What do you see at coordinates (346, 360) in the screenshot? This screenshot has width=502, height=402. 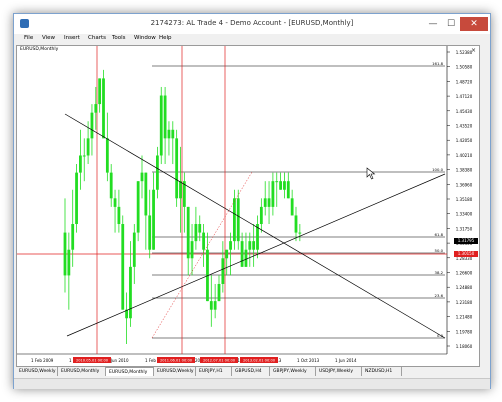 I see `time-axis-label: 1 Jun 2014` at bounding box center [346, 360].